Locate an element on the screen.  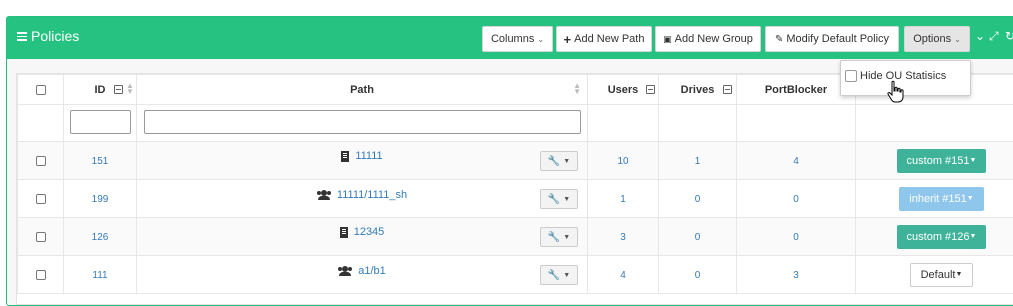
id-cell: 126 is located at coordinates (100, 237).